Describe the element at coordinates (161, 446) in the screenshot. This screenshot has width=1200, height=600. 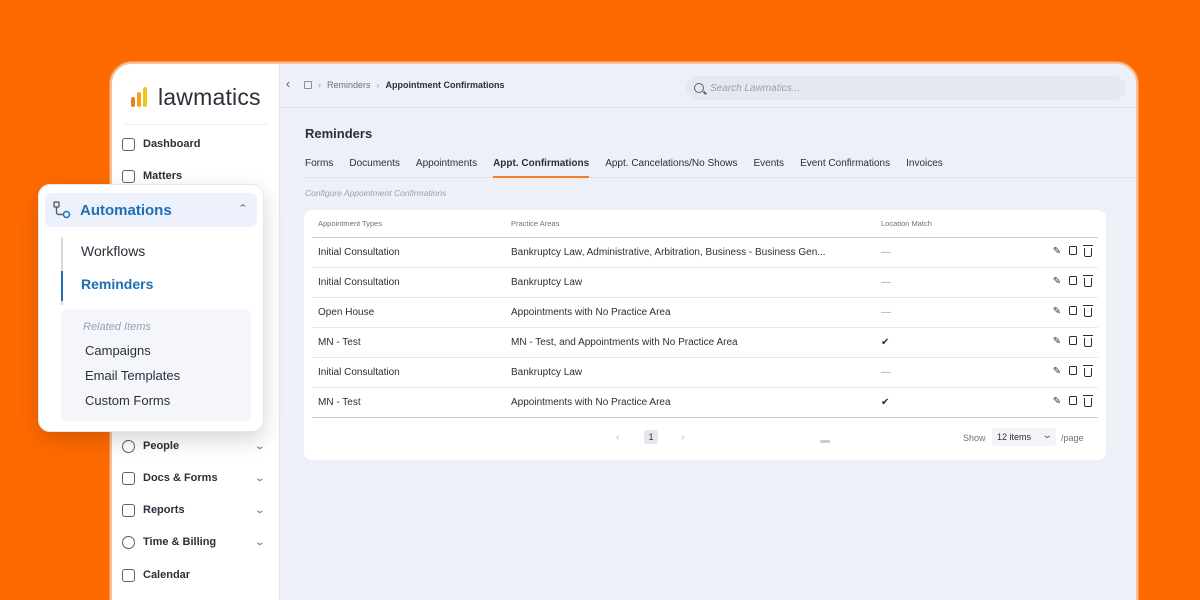
I see `sidebar-item-label: People` at that location.